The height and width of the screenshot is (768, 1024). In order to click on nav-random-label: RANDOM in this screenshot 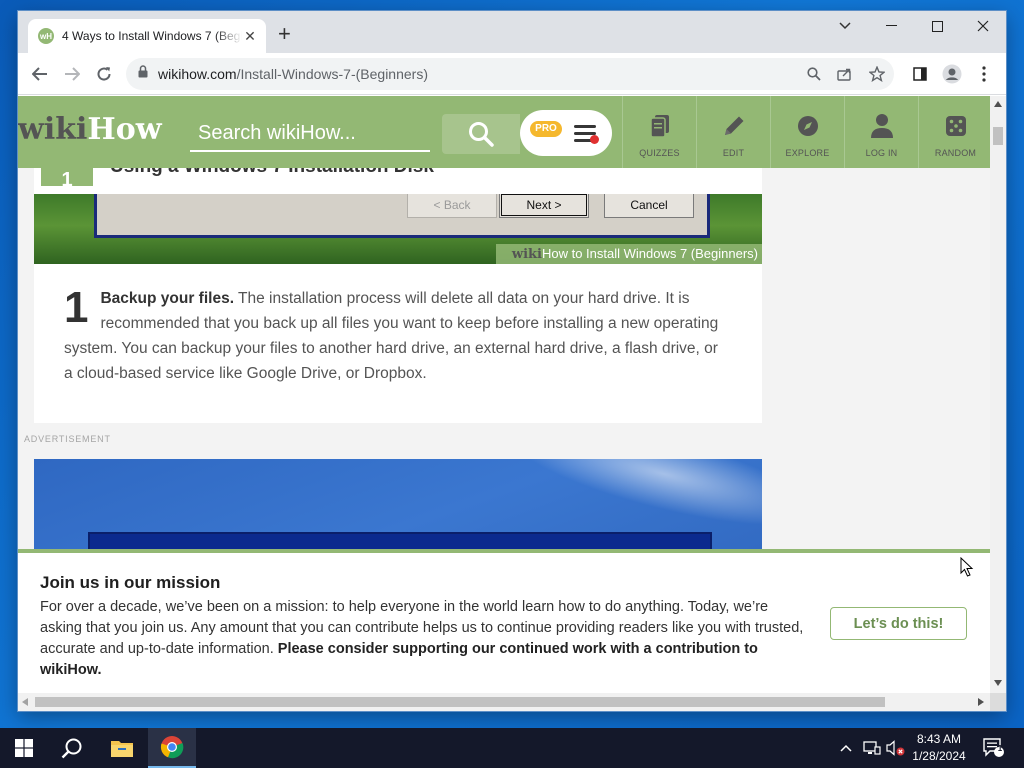, I will do `click(955, 153)`.